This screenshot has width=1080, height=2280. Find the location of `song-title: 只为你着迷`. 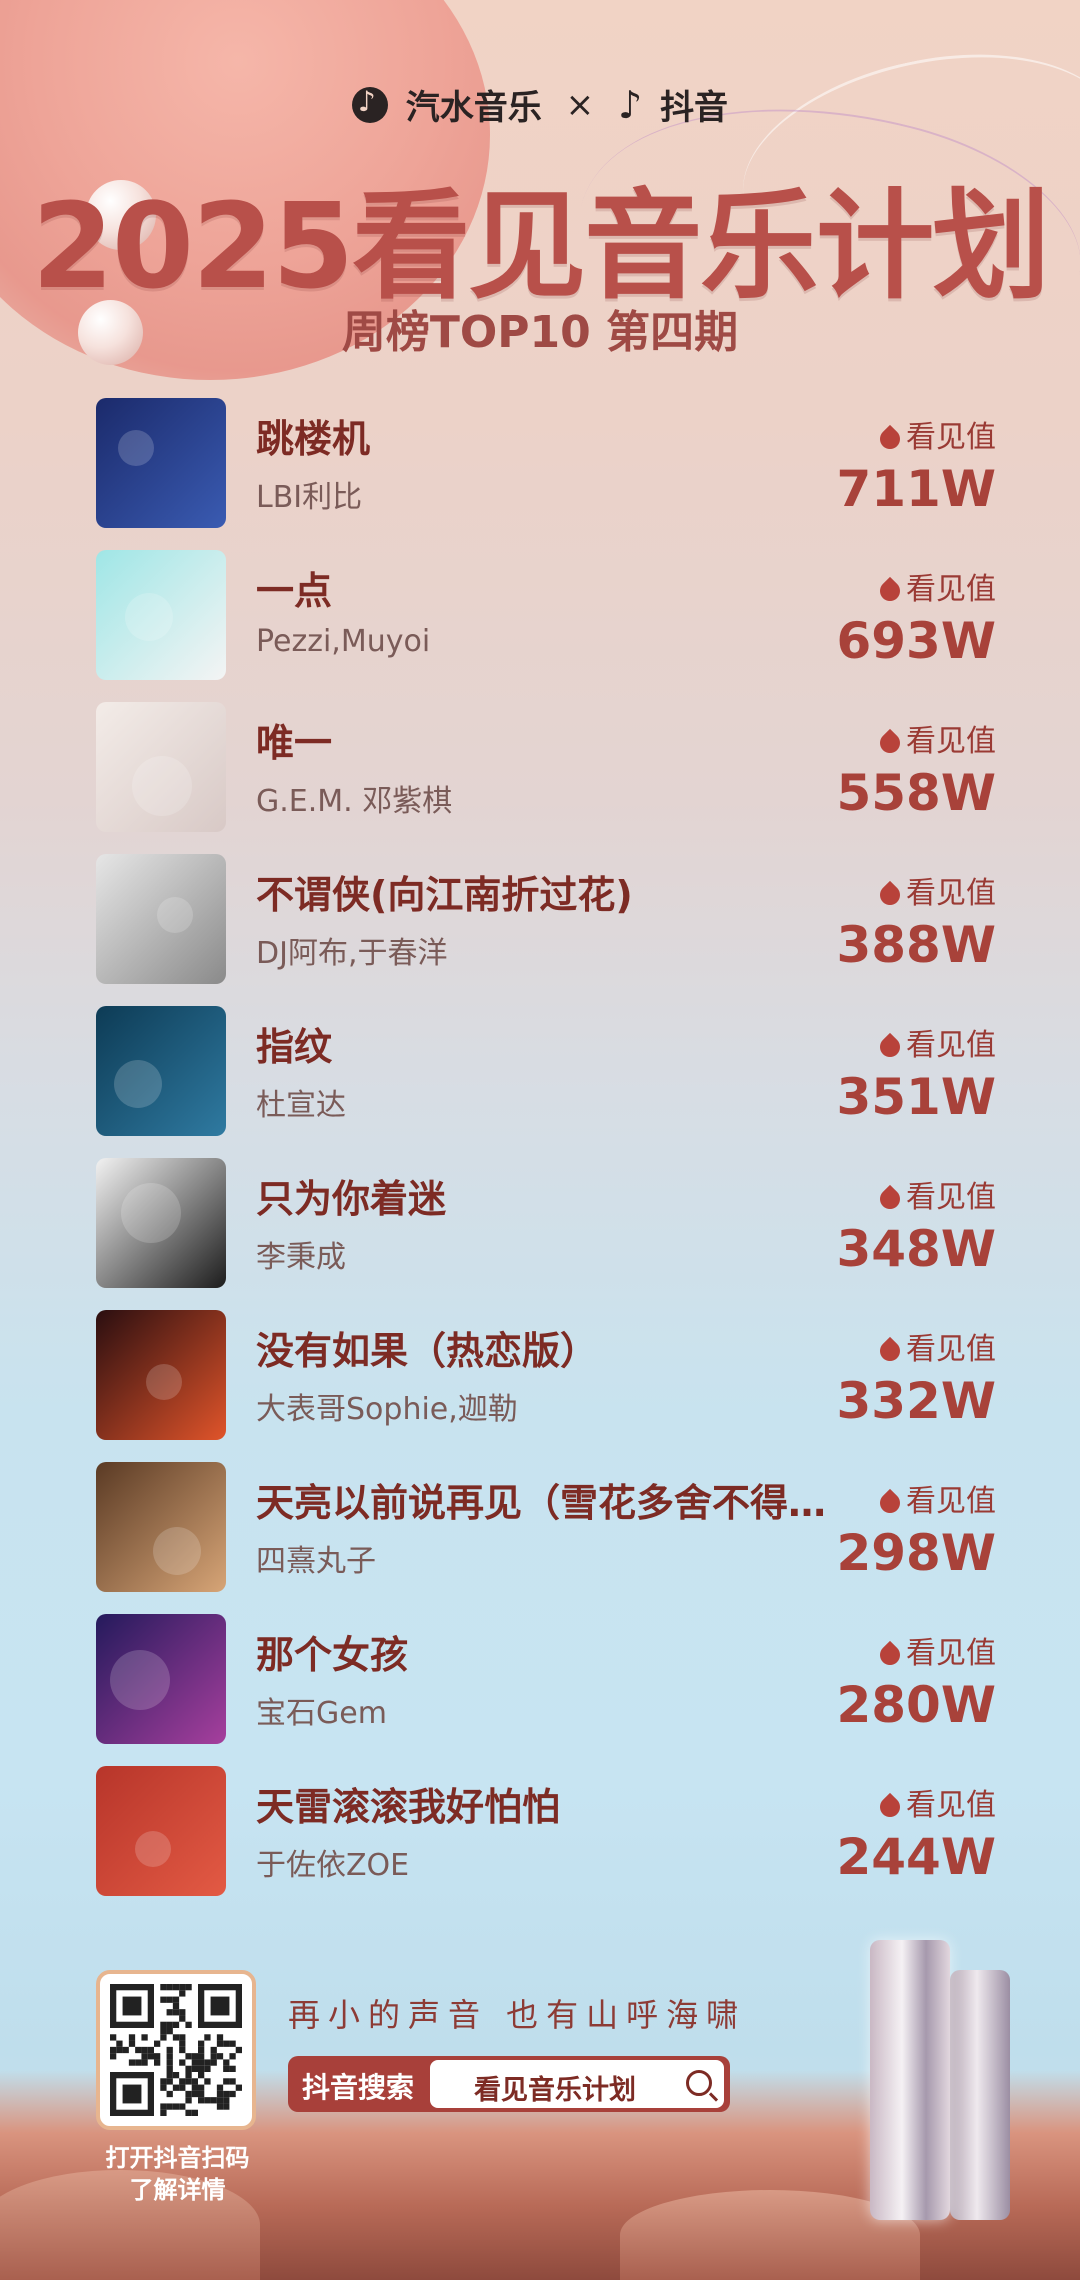

song-title: 只为你着迷 is located at coordinates (351, 1199).